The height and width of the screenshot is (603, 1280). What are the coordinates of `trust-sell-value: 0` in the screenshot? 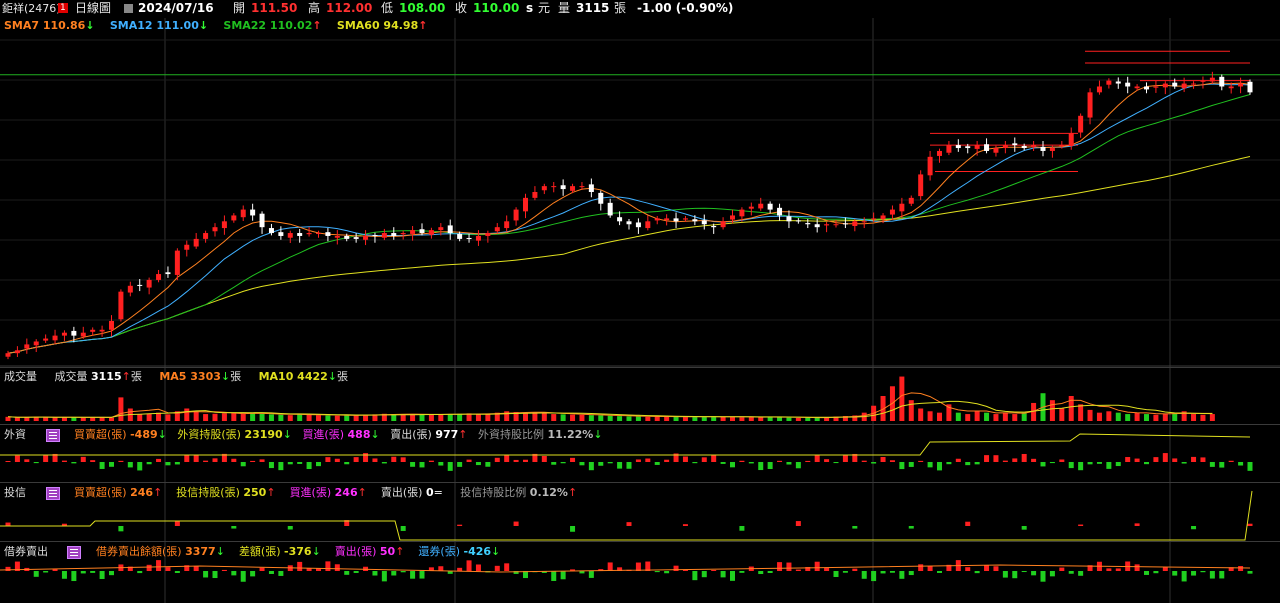 It's located at (429, 492).